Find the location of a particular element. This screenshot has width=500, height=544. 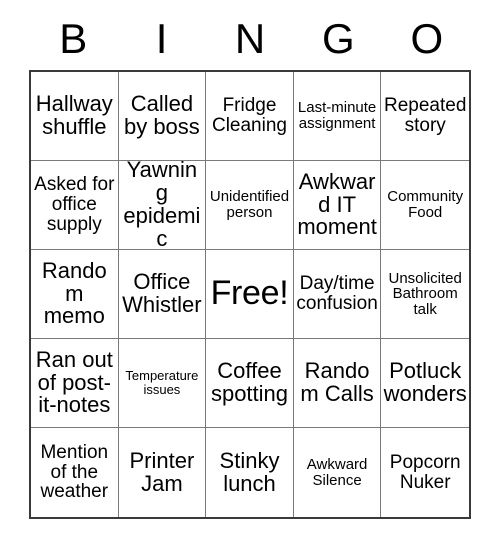

bingo-cell-label: Mention of the weather is located at coordinates (74, 472).